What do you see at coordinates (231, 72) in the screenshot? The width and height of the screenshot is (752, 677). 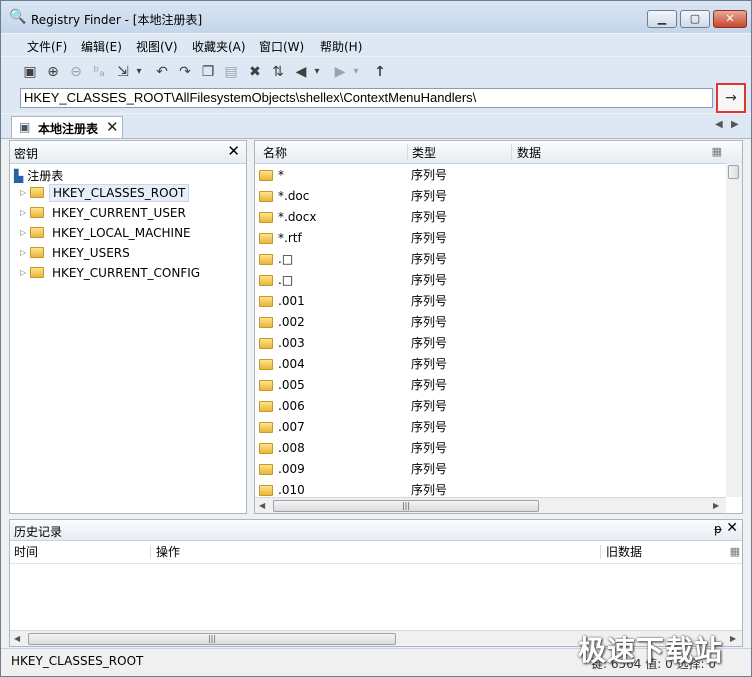 I see `paste-icon: ▤` at bounding box center [231, 72].